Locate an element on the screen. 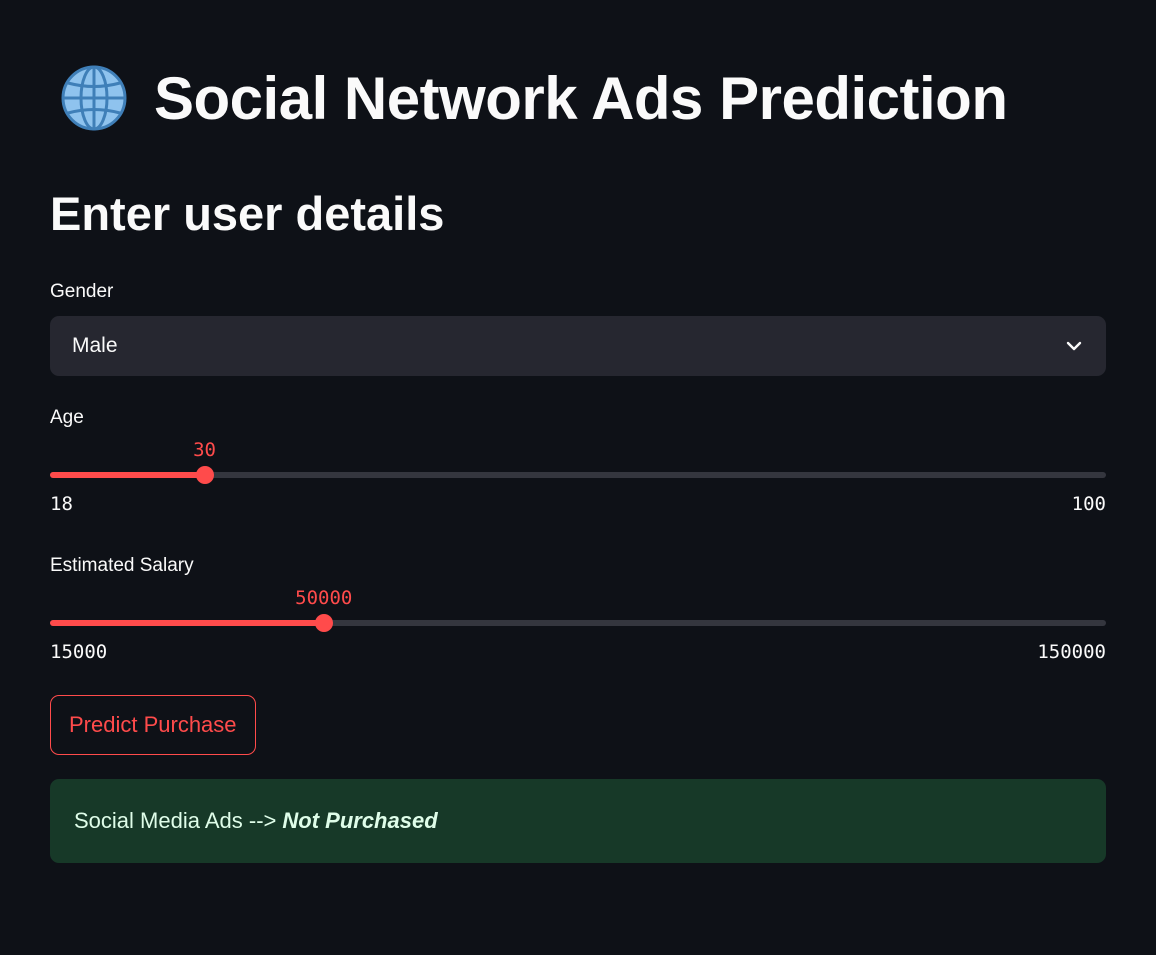 This screenshot has height=955, width=1156. salary-slider-value: 50000 is located at coordinates (324, 598).